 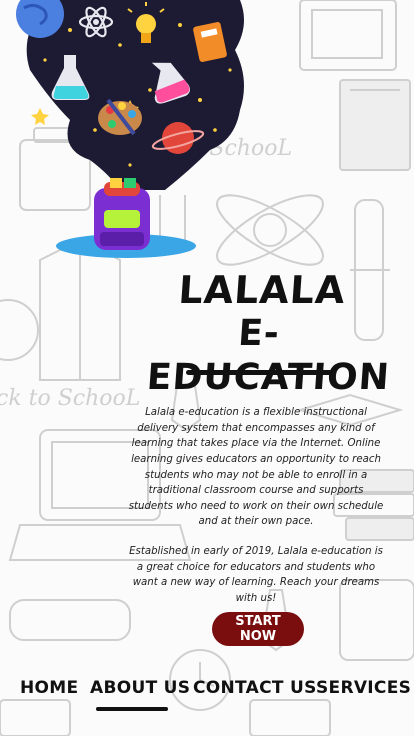 I want to click on bottom-navigation: HOME ABOUT US CONTACT US SERVICES, so click(x=207, y=694).